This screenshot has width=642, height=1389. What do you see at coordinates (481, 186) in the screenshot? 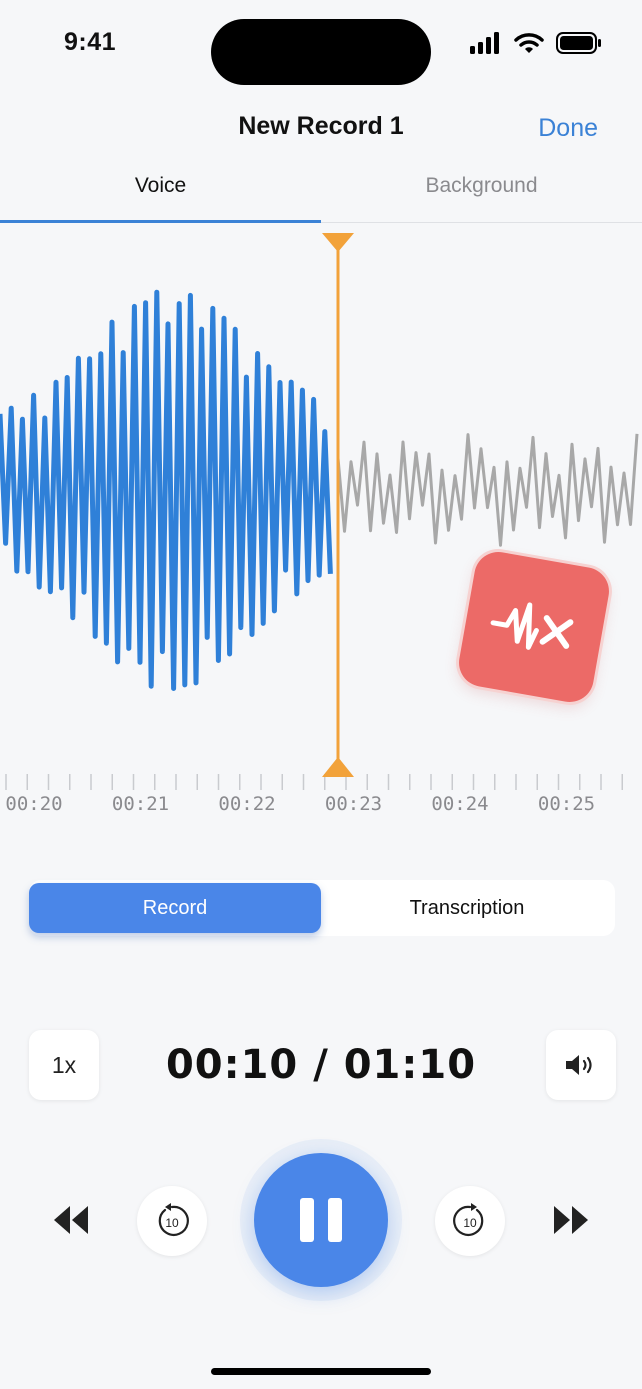
I see `tab-background: Background` at bounding box center [481, 186].